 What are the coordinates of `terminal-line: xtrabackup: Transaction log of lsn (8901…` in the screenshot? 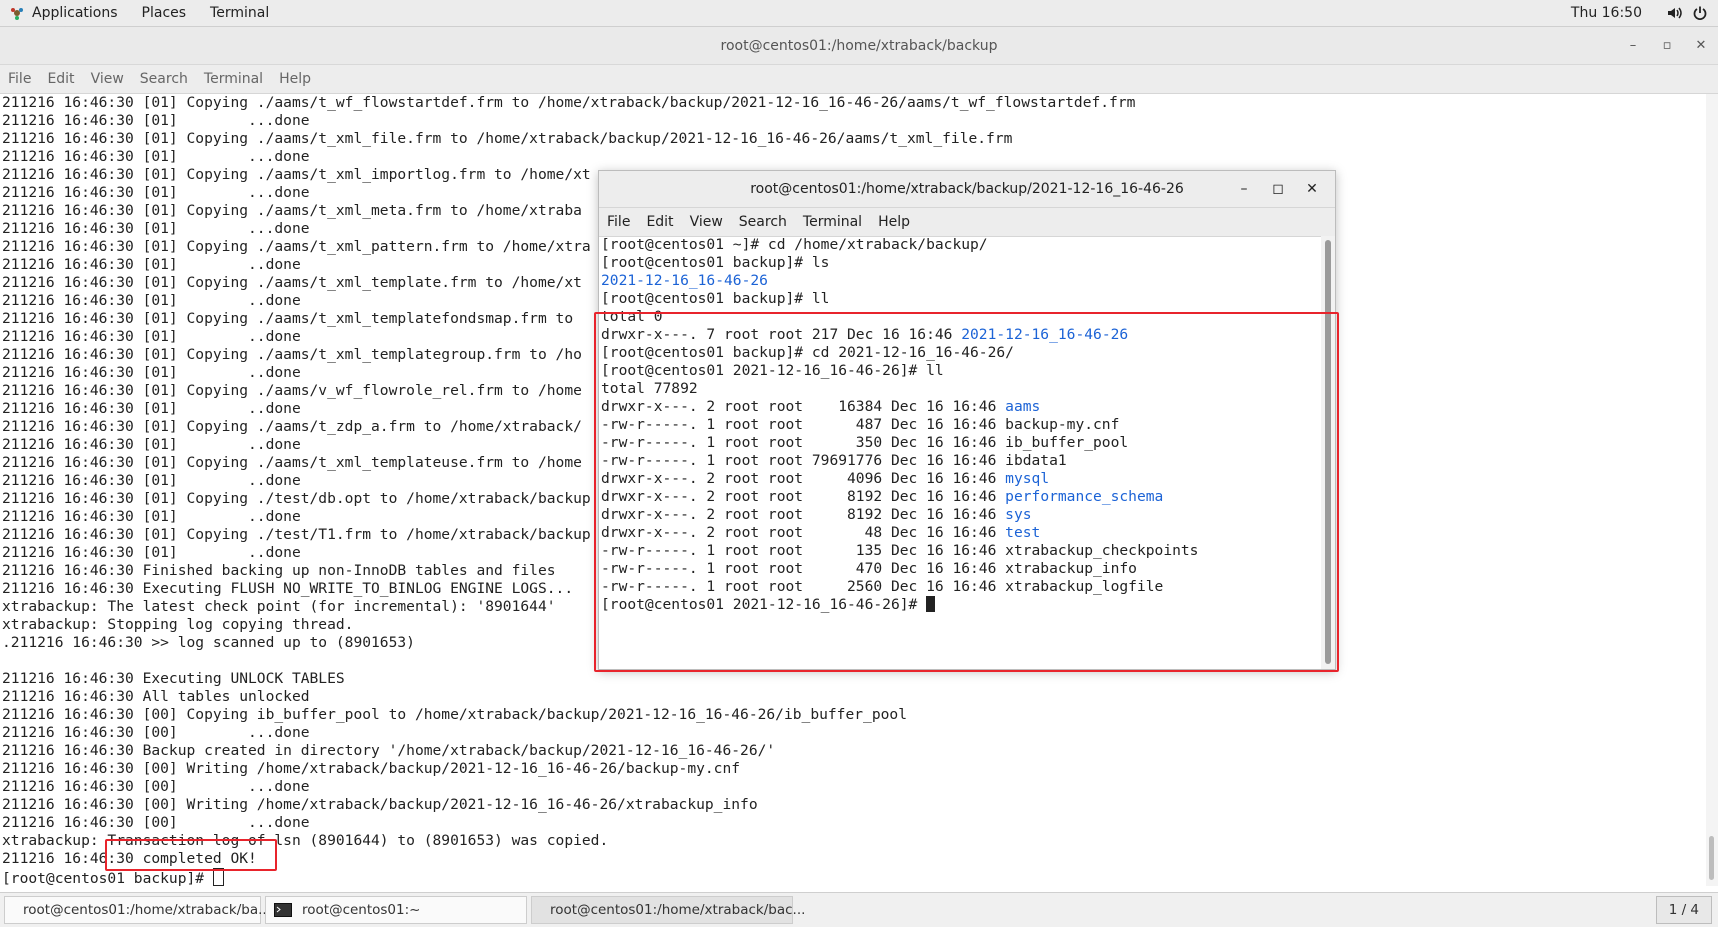 It's located at (305, 840).